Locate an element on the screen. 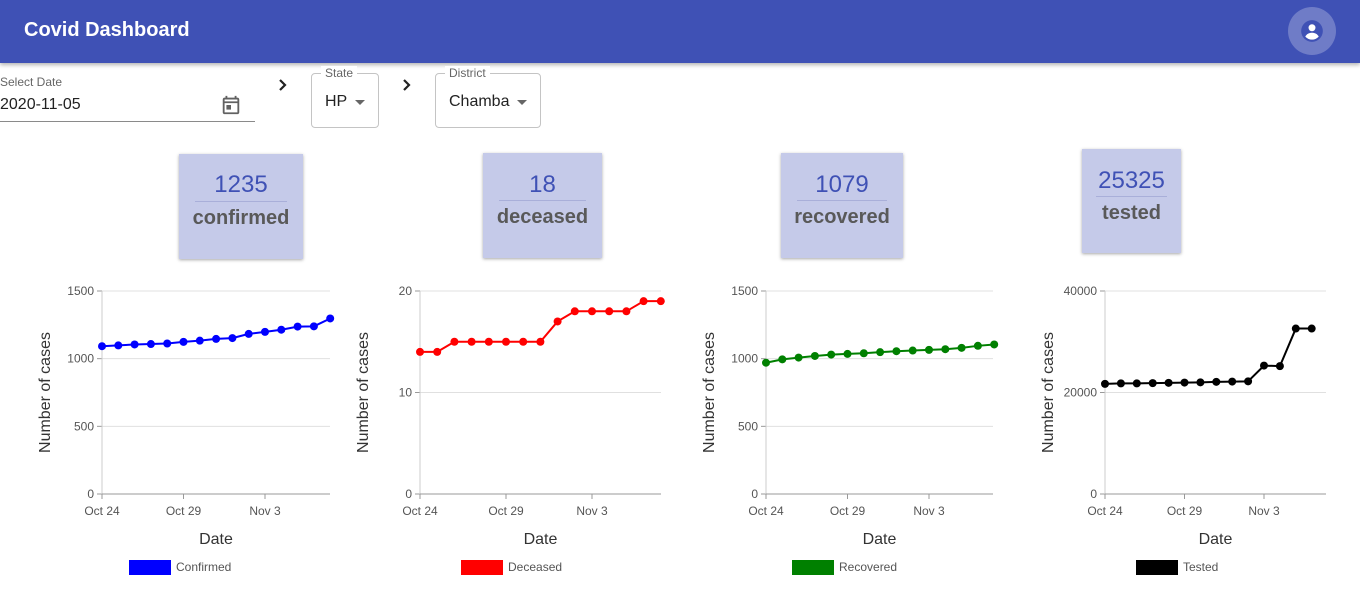  legend-label: Confirmed is located at coordinates (203, 567).